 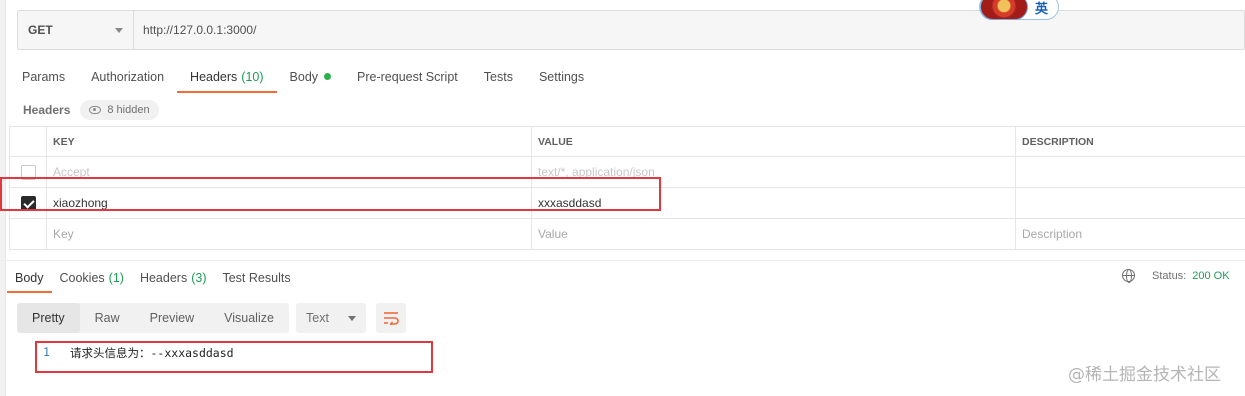 I want to click on response-tabs: Body Cookies (1) Headers (3) Test Results, so click(x=153, y=278).